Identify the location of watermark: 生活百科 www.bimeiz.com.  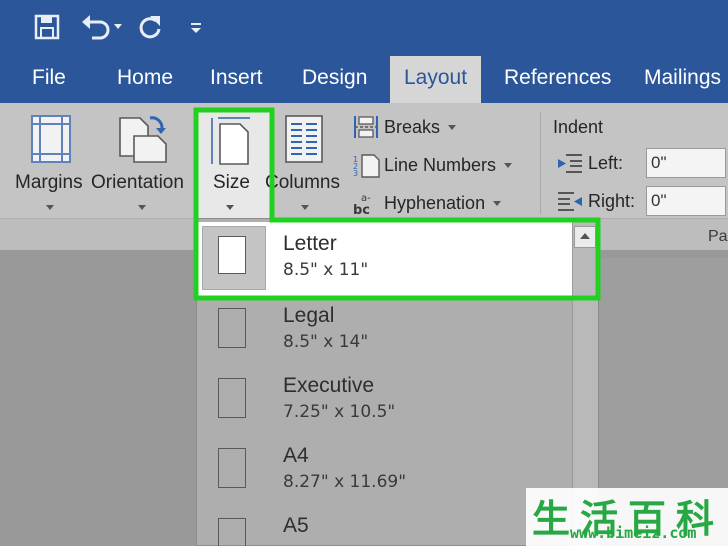
(627, 517).